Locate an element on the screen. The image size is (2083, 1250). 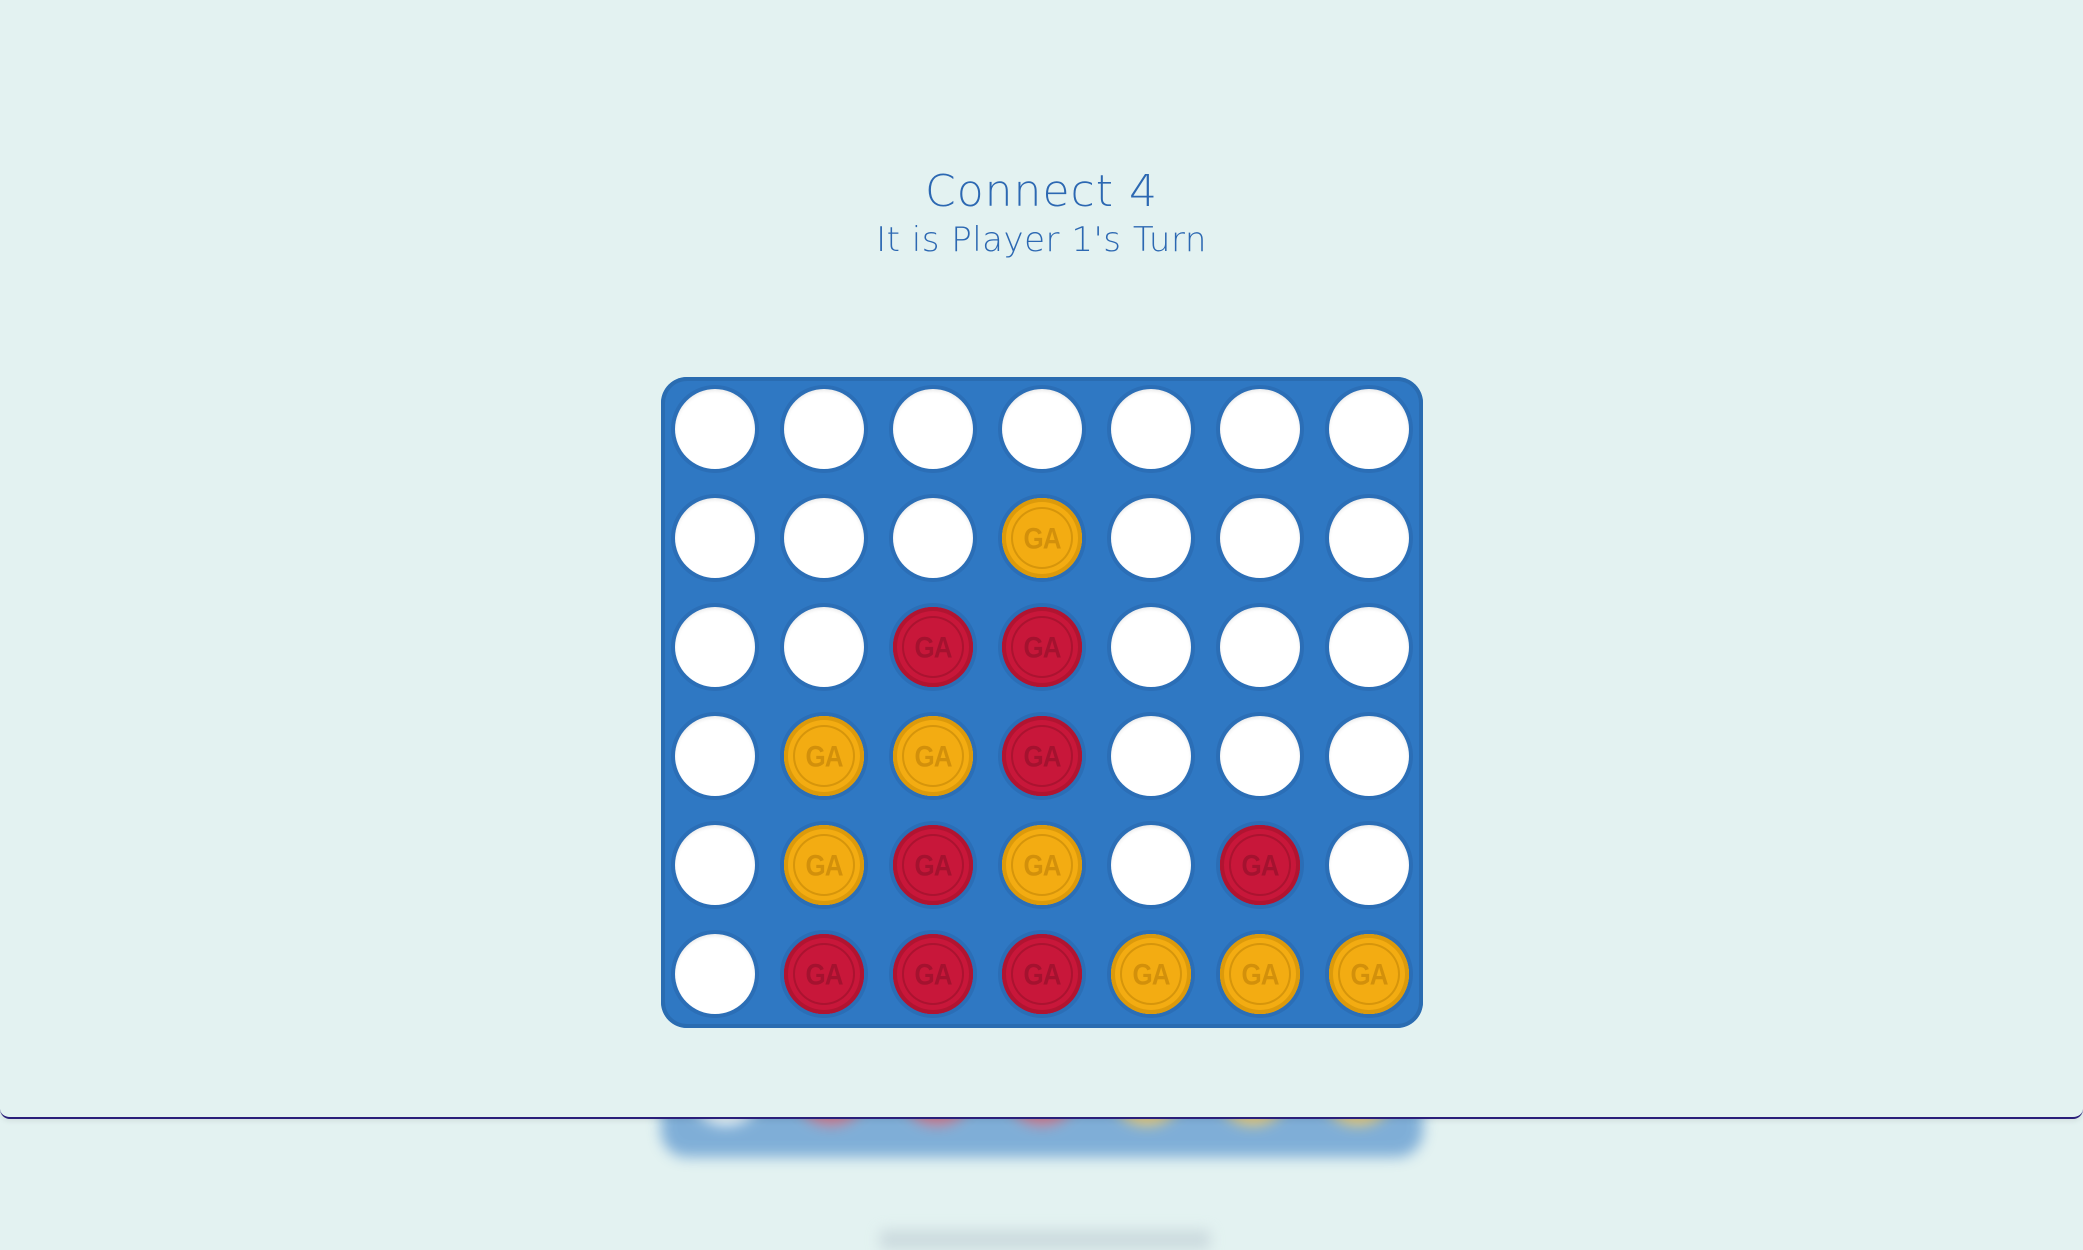
board-row-6: GA GA GA GA GA GA is located at coordinates (1042, 974).